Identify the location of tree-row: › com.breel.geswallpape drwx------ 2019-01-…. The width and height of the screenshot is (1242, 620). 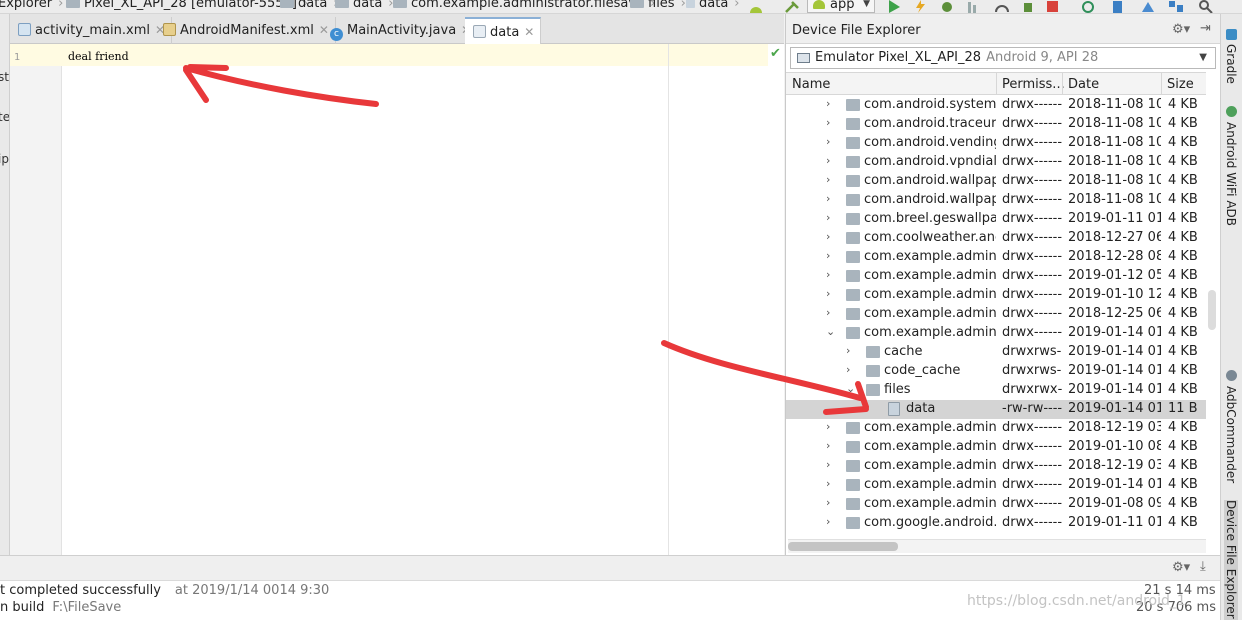
(996, 219).